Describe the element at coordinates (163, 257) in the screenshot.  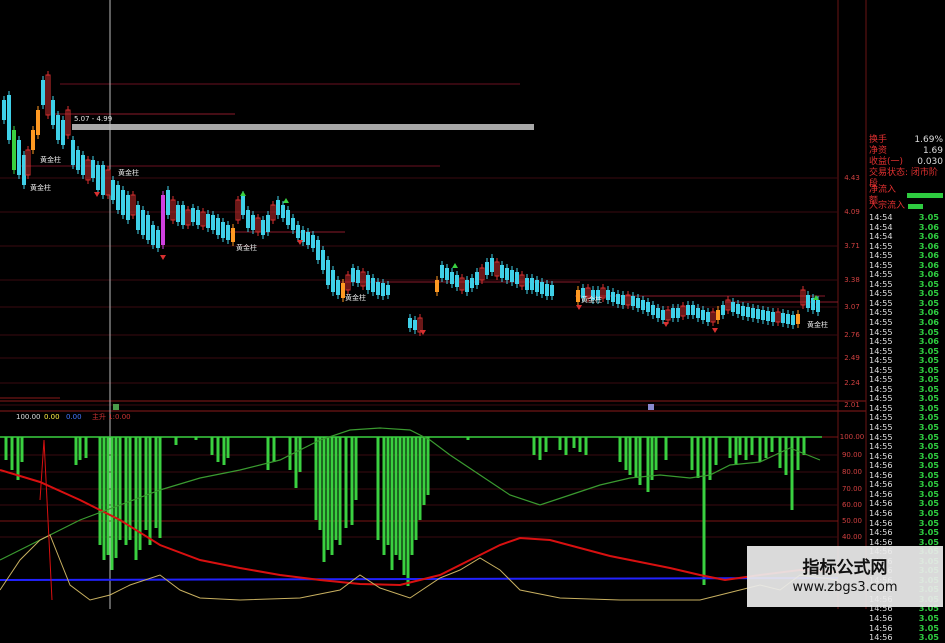
I see `sell-arrow-icon` at that location.